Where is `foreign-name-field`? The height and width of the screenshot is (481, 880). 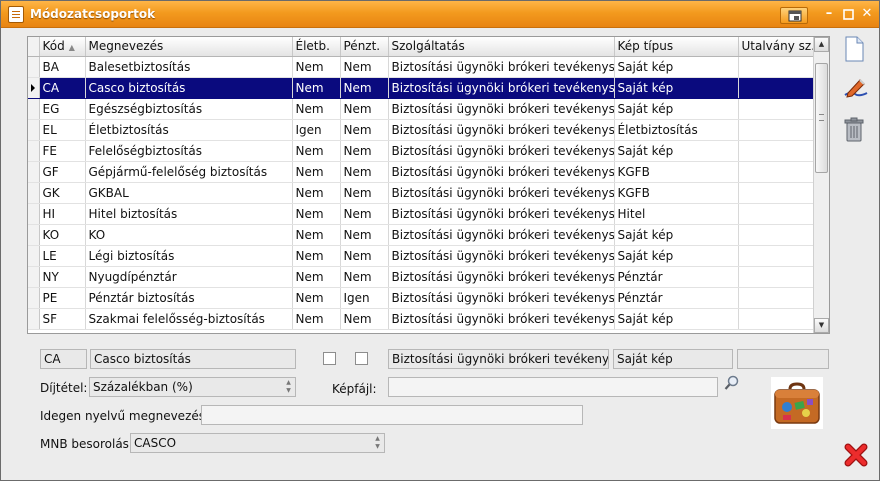
foreign-name-field is located at coordinates (392, 415).